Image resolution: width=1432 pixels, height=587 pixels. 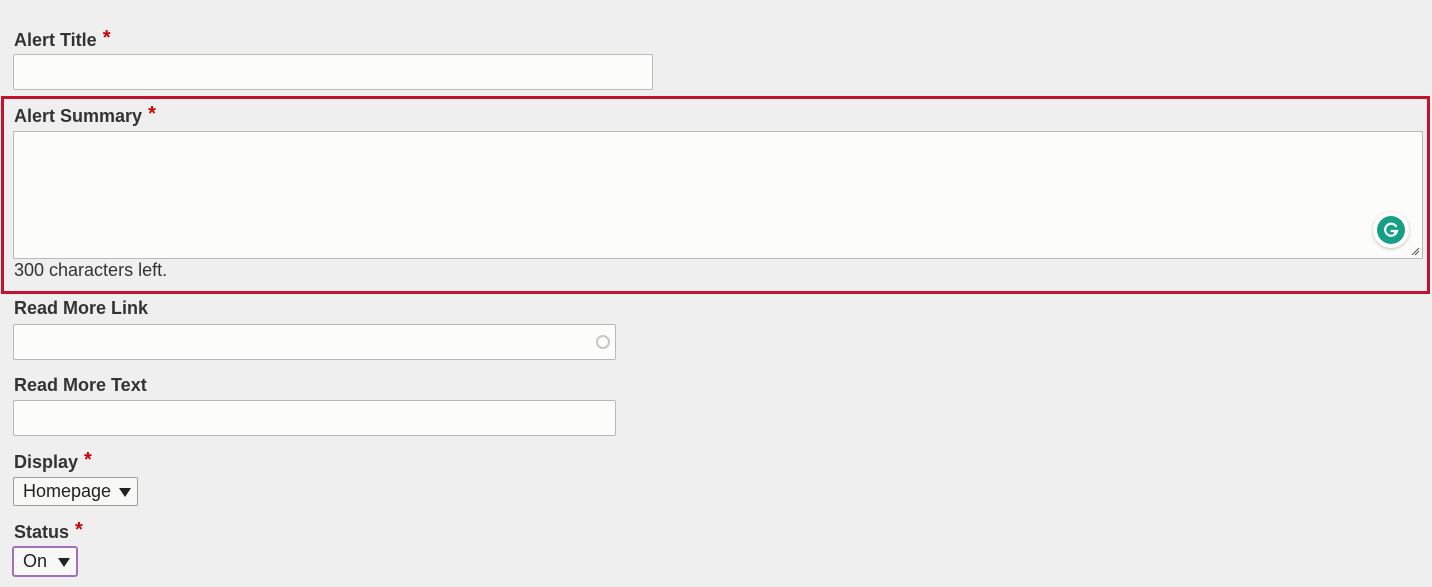 What do you see at coordinates (67, 491) in the screenshot?
I see `display-selected-value: Homepage` at bounding box center [67, 491].